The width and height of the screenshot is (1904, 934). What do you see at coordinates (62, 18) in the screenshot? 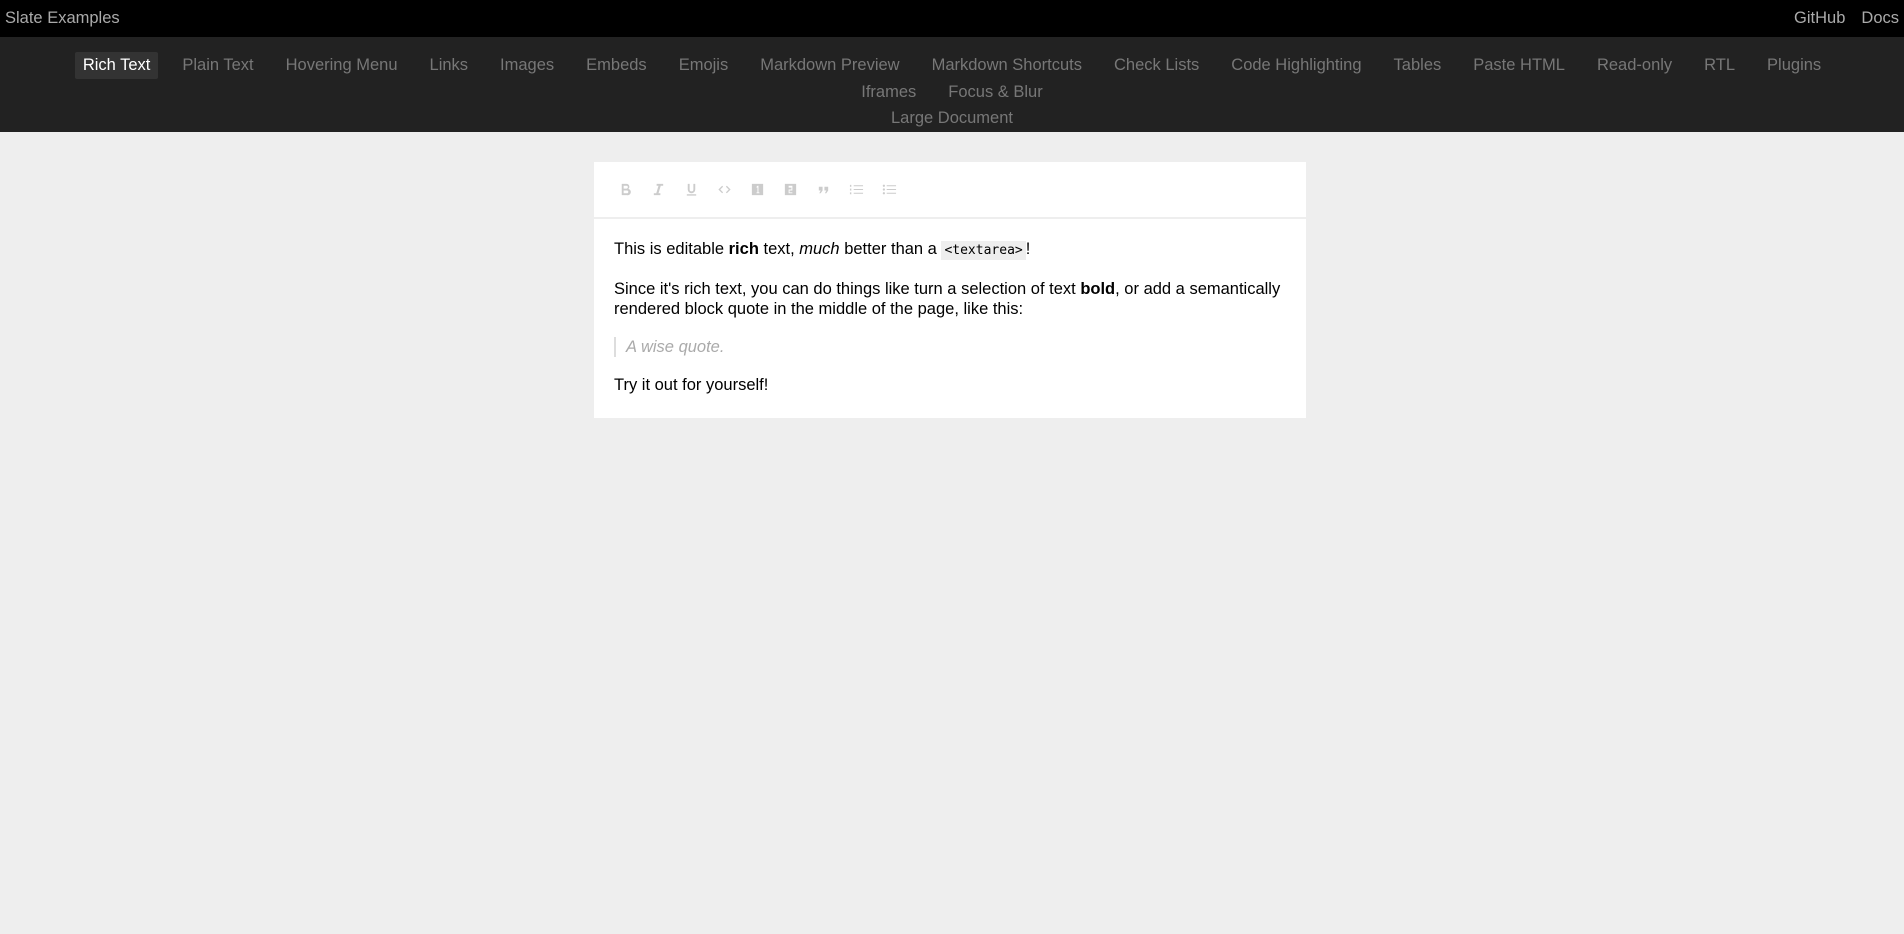
I see `app-title: Slate Examples` at bounding box center [62, 18].